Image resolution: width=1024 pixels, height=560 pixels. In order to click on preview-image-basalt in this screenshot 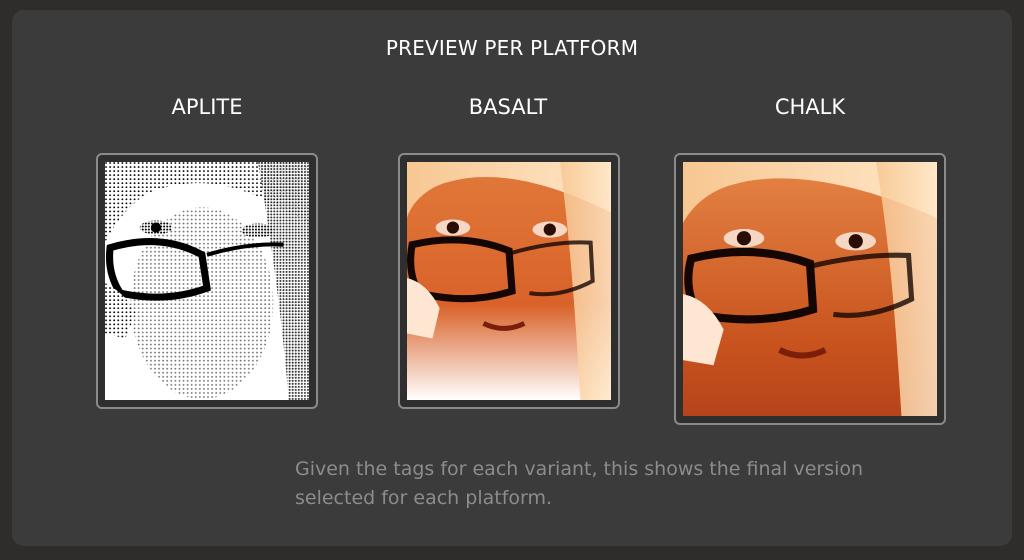, I will do `click(509, 281)`.